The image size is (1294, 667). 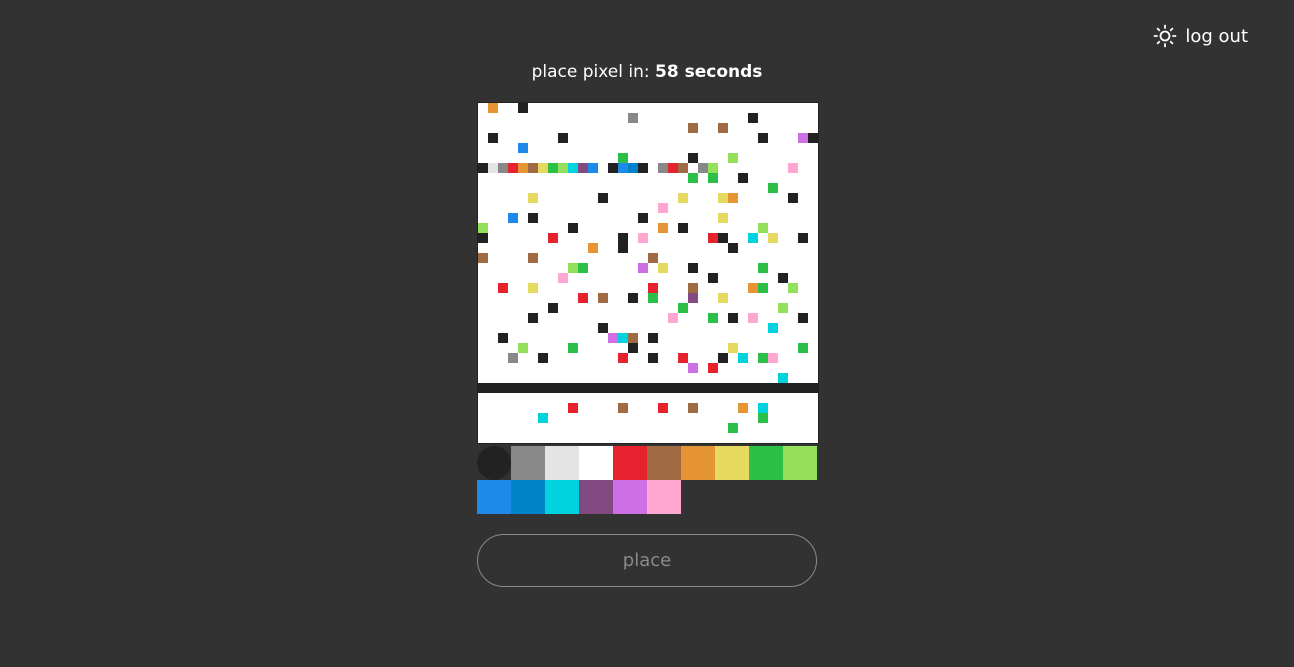 I want to click on color-palette, so click(x=647, y=480).